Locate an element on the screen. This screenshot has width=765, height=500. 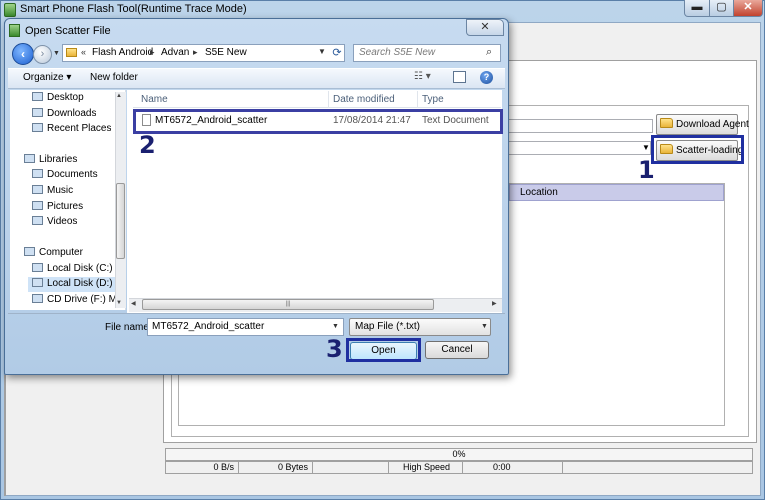
downloads-icon is located at coordinates (37, 112).